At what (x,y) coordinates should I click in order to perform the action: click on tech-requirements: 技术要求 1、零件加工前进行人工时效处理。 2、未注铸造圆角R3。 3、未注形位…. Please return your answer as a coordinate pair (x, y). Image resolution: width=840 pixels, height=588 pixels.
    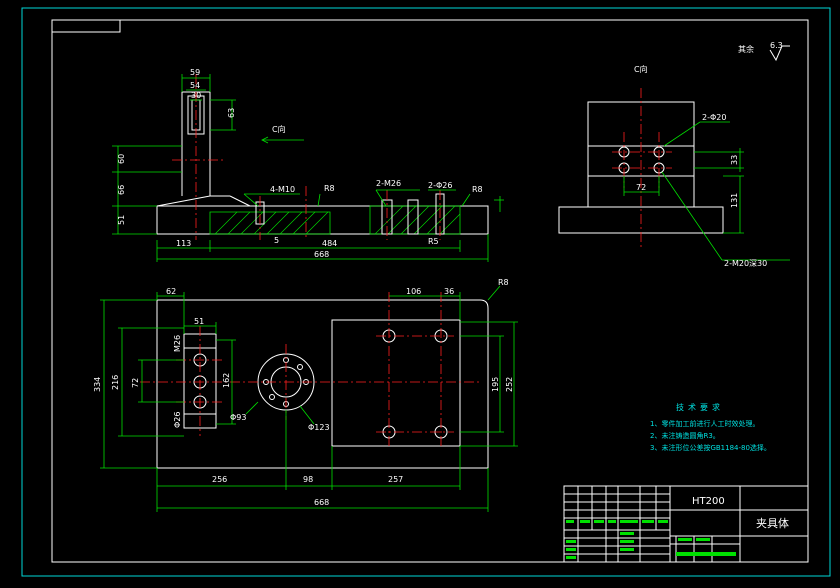
    Looking at the image, I should click on (710, 427).